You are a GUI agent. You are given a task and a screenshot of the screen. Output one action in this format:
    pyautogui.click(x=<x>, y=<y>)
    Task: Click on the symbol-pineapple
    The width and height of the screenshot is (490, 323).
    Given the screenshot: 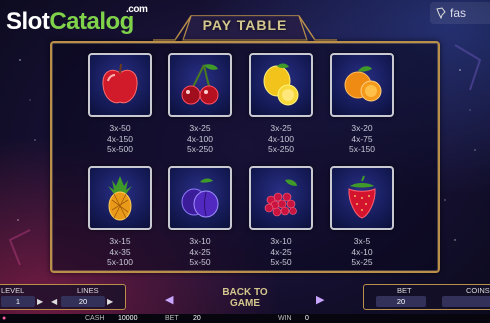 What is the action you would take?
    pyautogui.click(x=120, y=198)
    